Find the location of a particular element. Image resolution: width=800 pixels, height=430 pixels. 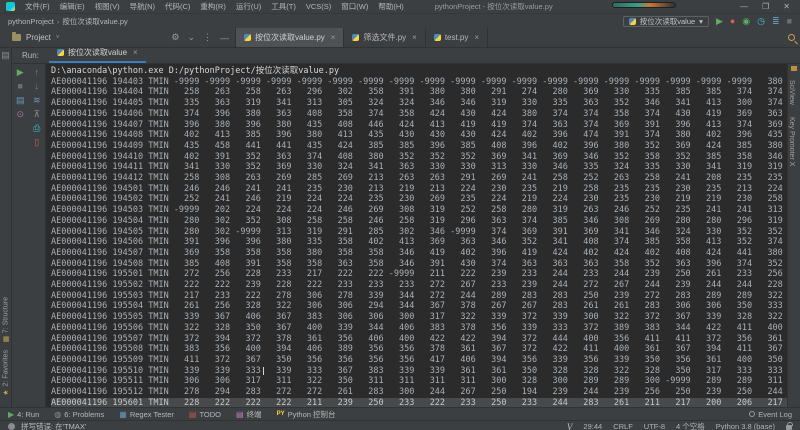

profiler-icon: ◷ is located at coordinates (761, 21).